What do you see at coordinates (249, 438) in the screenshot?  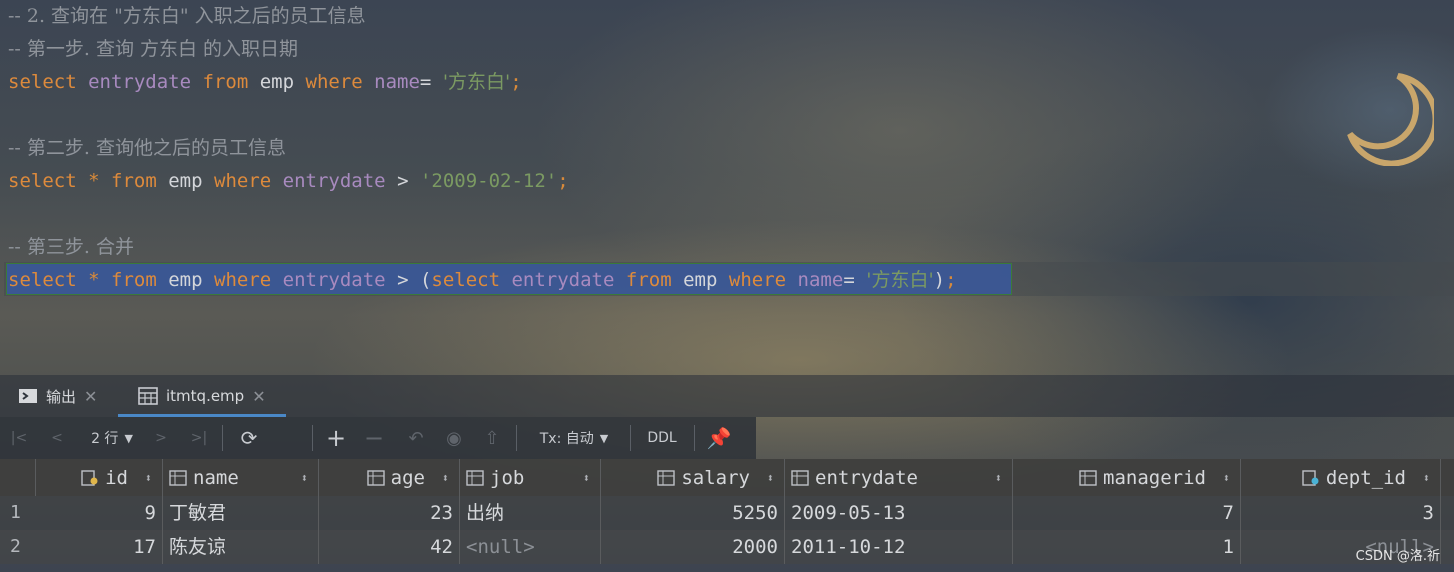 I see `refresh-icon: ⟳` at bounding box center [249, 438].